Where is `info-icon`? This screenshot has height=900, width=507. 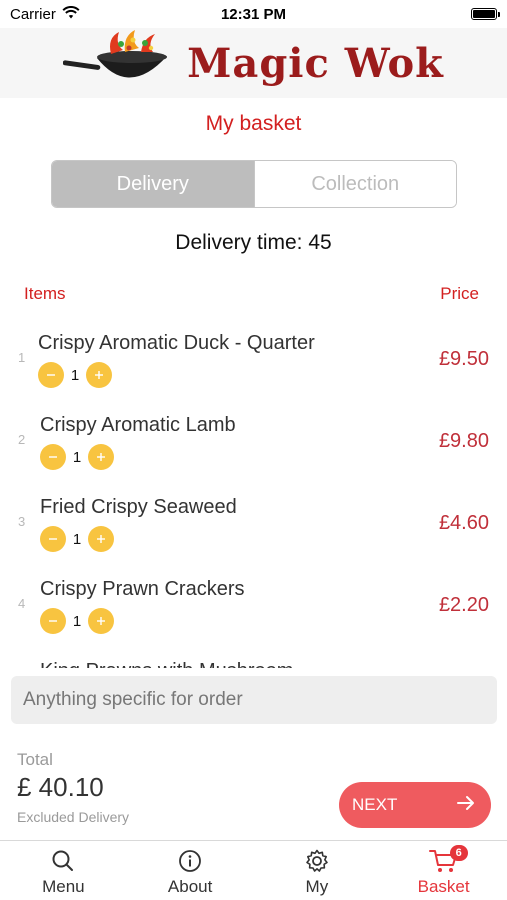 info-icon is located at coordinates (190, 861).